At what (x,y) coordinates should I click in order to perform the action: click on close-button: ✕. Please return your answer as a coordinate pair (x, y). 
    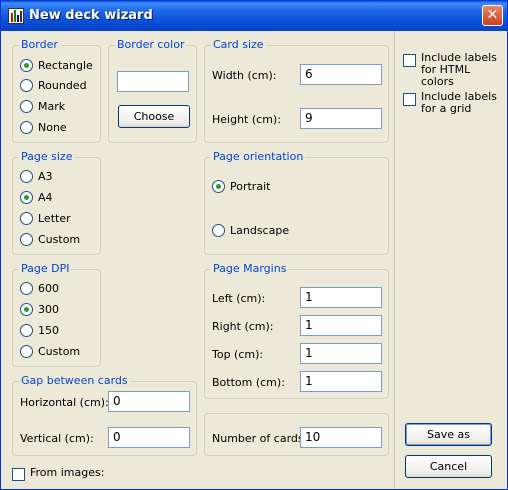
    Looking at the image, I should click on (492, 15).